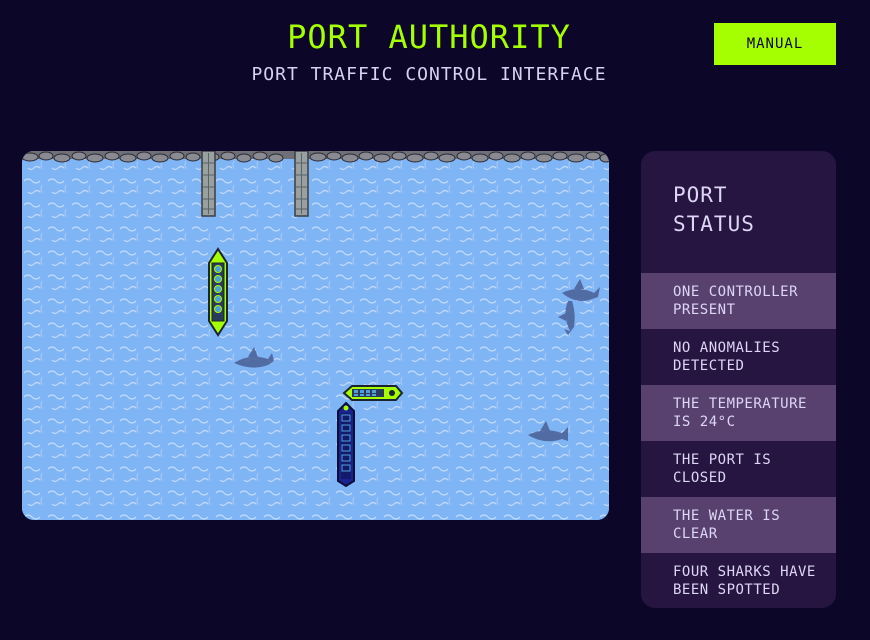  I want to click on port-status-title: PORT STATUS, so click(714, 209).